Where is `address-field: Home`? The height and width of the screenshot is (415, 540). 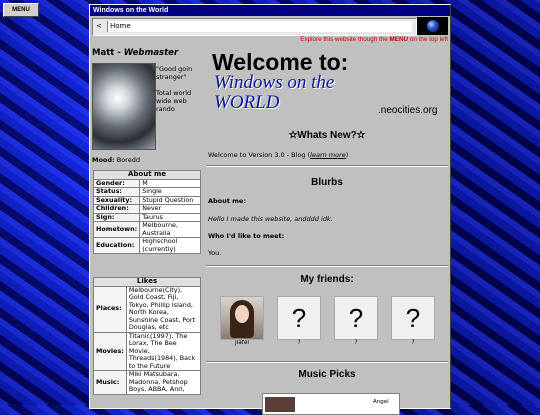
address-field: Home is located at coordinates (259, 26).